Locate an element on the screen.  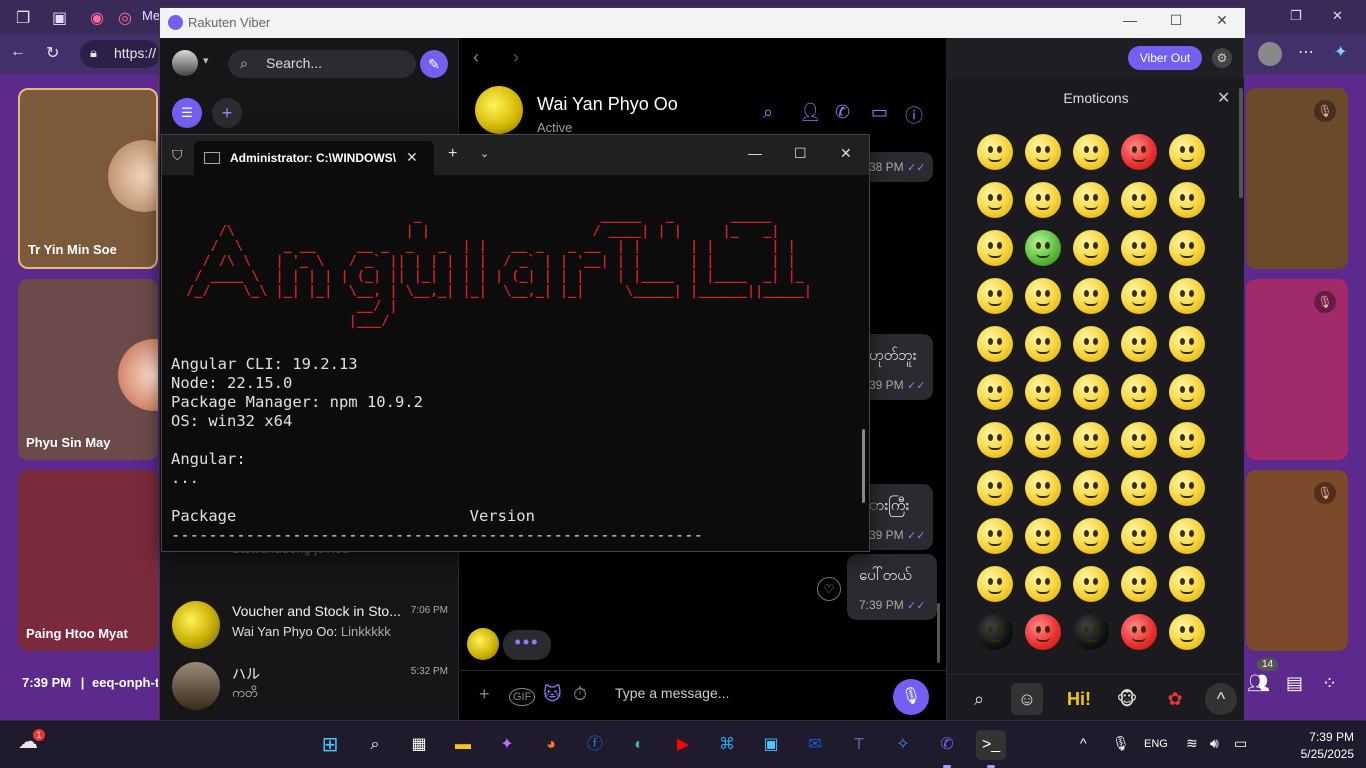
clock-date: 5/25/2025 is located at coordinates (1312, 754).